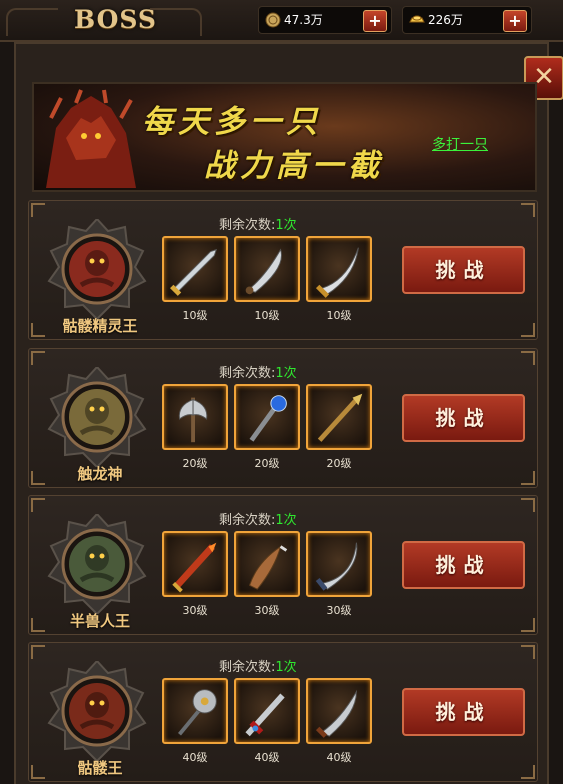  What do you see at coordinates (263, 271) in the screenshot?
I see `curved-dagger-icon` at bounding box center [263, 271].